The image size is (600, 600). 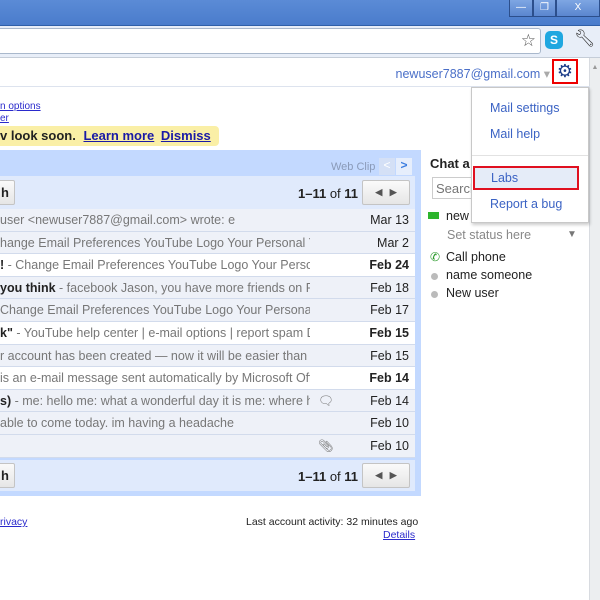 What do you see at coordinates (389, 287) in the screenshot?
I see `email-date: Feb 18` at bounding box center [389, 287].